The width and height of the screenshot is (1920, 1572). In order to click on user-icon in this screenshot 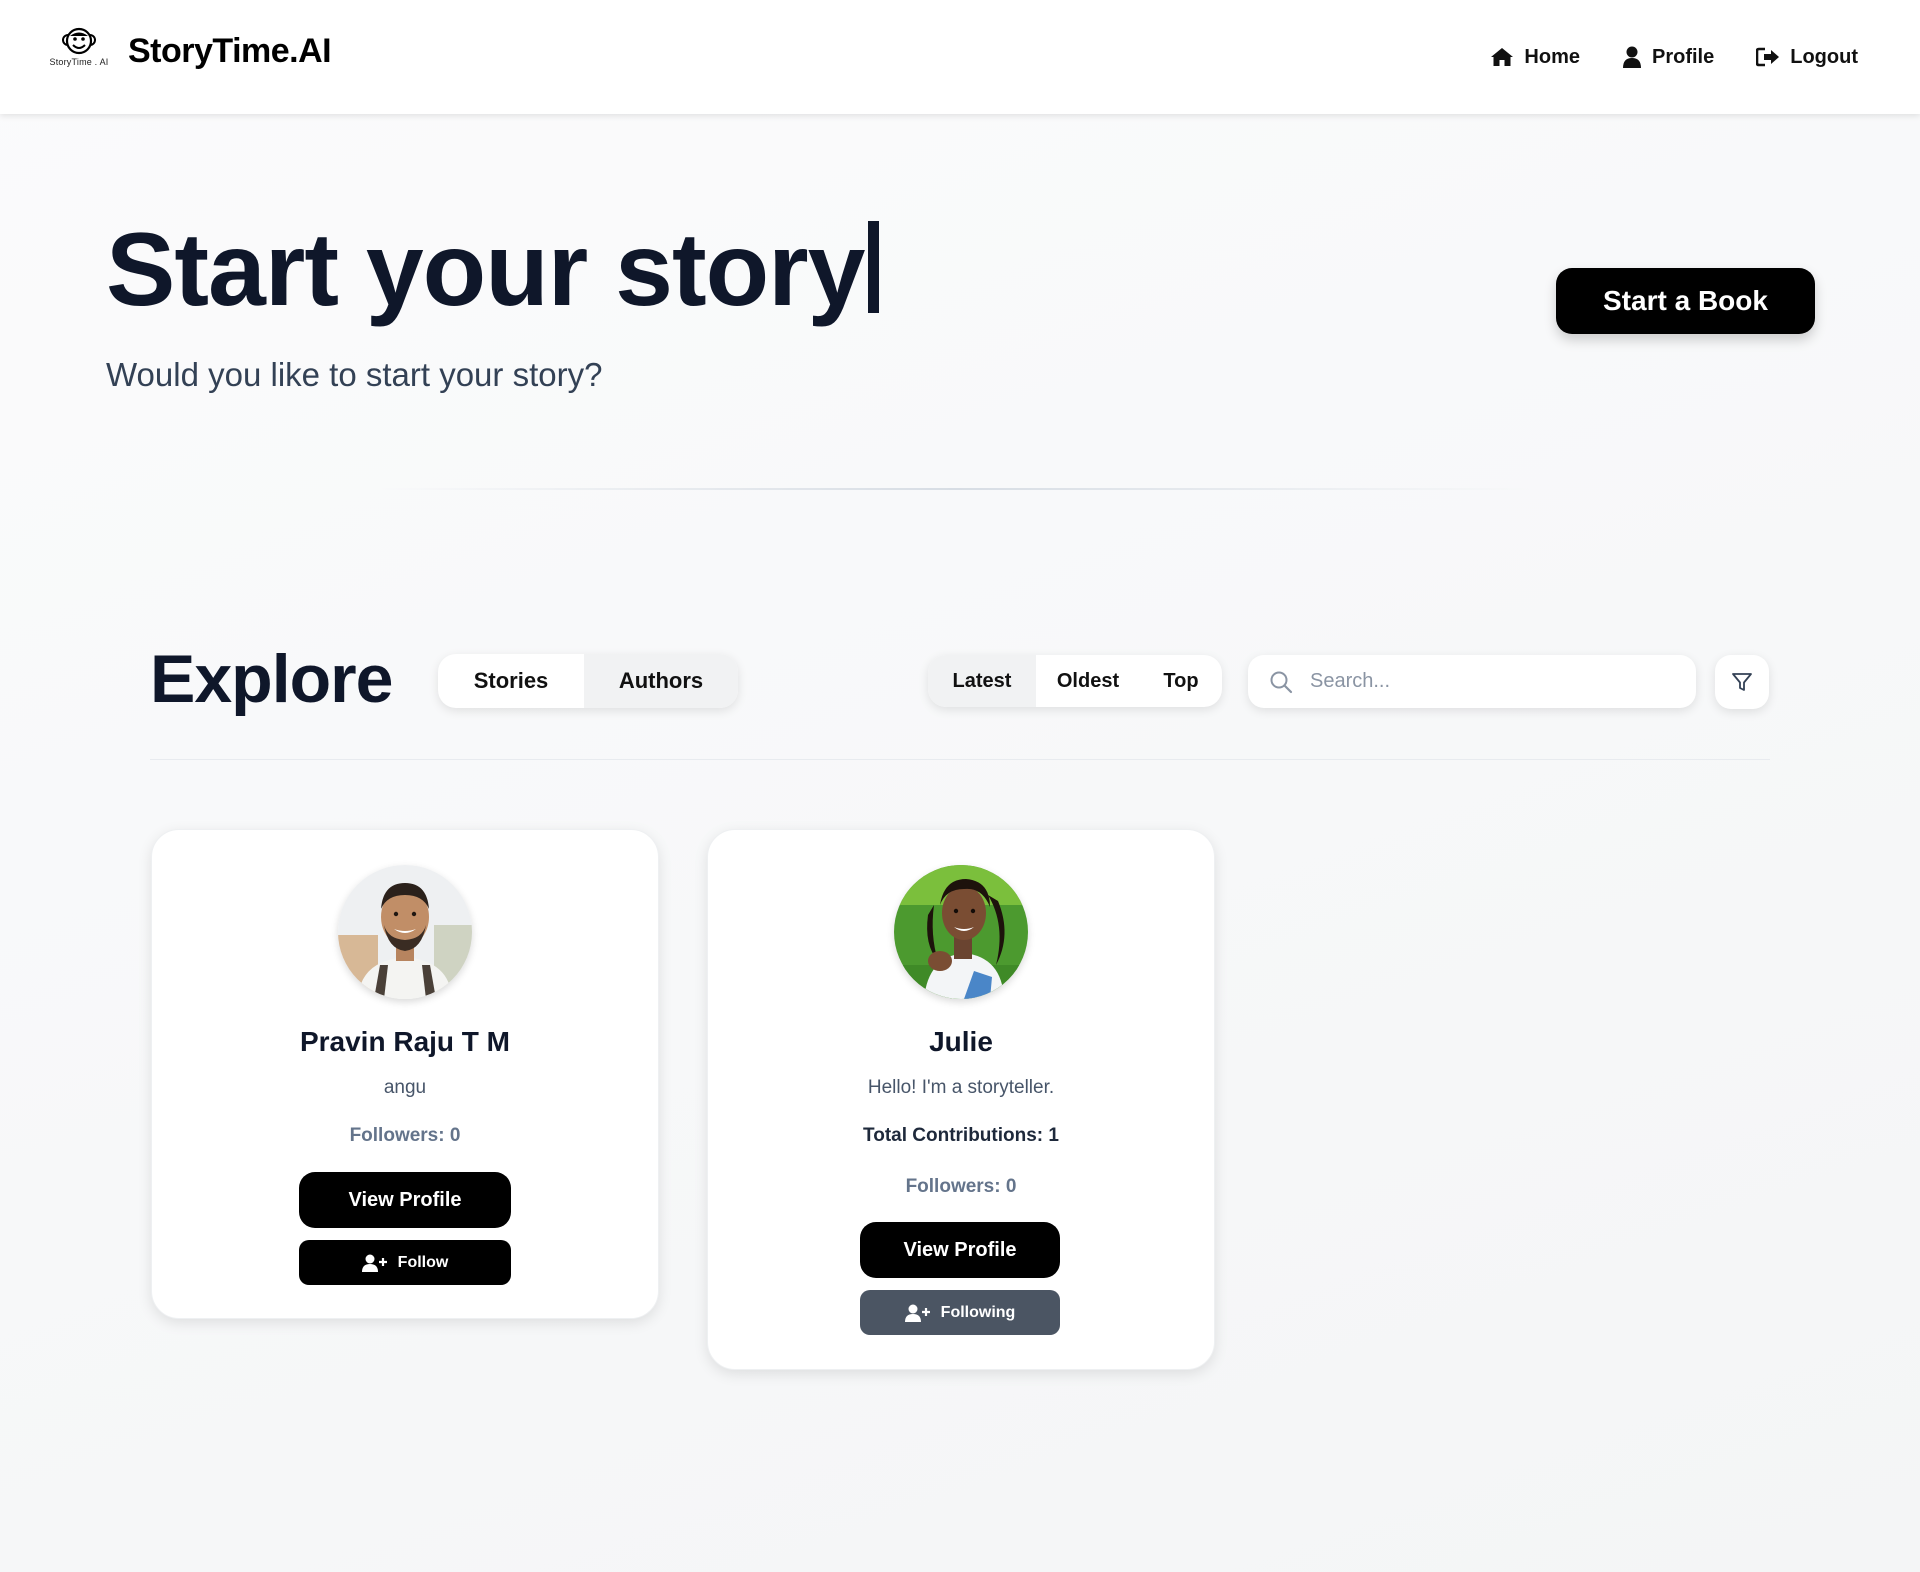, I will do `click(1632, 57)`.